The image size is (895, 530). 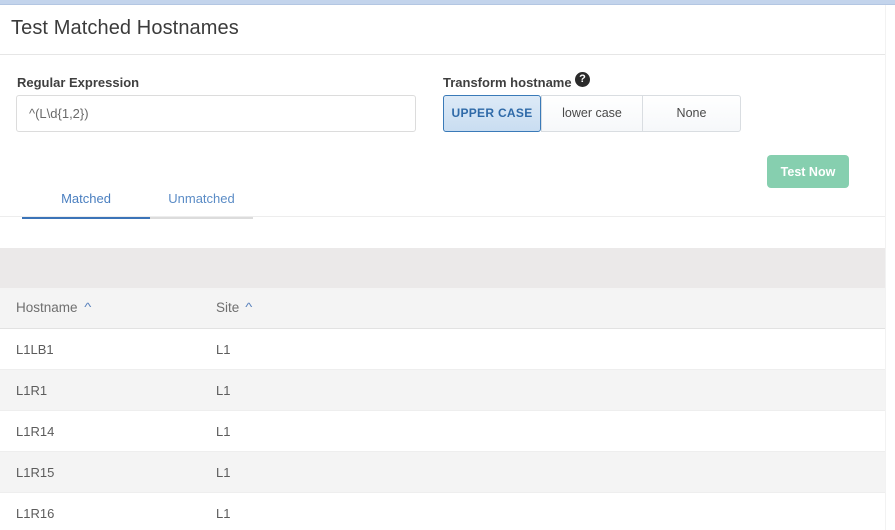 I want to click on tab-unmatched: Unmatched, so click(x=201, y=202).